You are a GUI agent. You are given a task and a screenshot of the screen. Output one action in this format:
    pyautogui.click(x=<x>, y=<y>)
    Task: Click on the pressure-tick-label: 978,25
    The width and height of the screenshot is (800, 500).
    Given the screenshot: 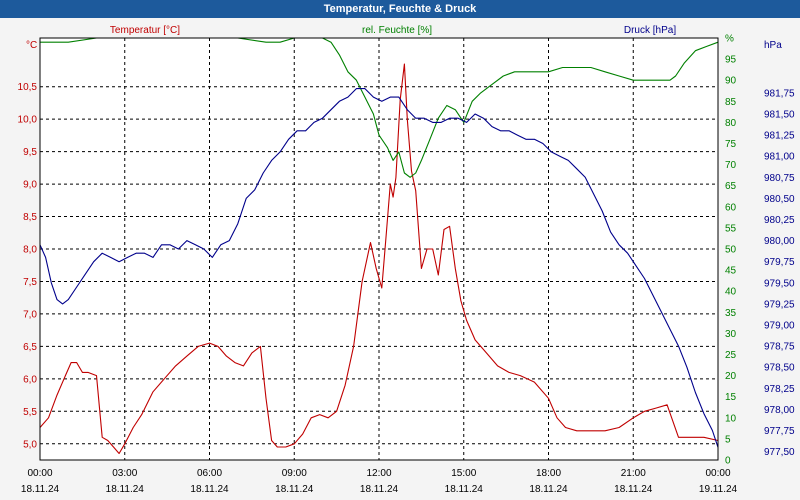 What is the action you would take?
    pyautogui.click(x=779, y=389)
    